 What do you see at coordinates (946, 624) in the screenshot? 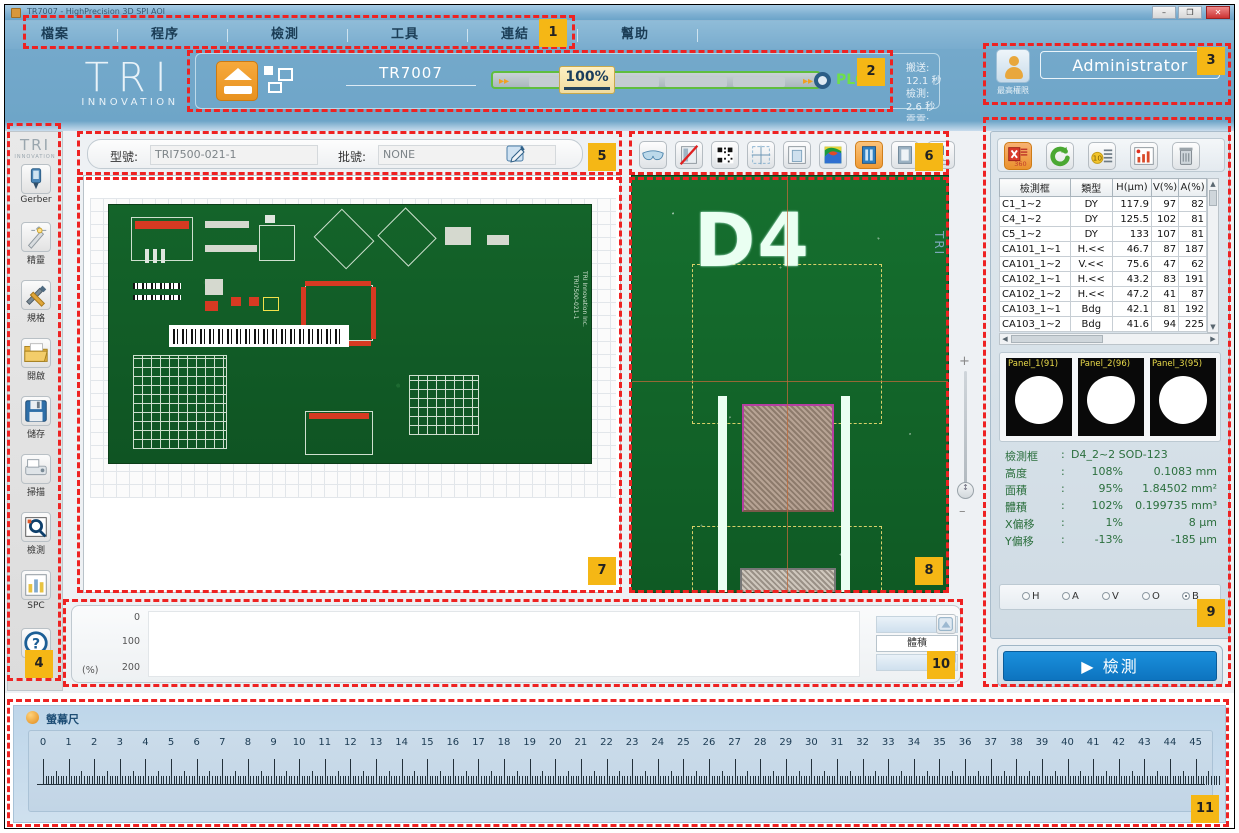
I see `chart-settings-icon` at bounding box center [946, 624].